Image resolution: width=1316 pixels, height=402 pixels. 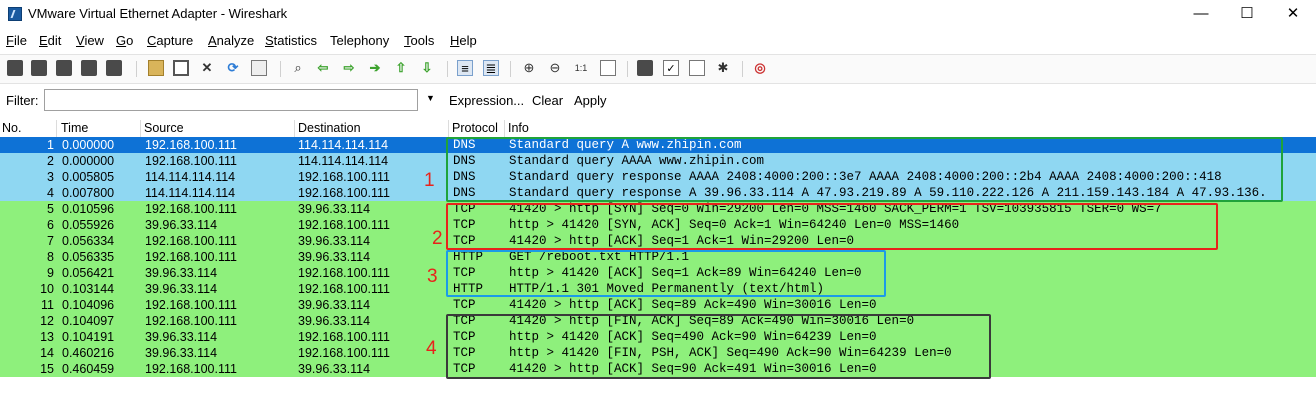 I want to click on normal-size-icon: 1:1, so click(x=581, y=68).